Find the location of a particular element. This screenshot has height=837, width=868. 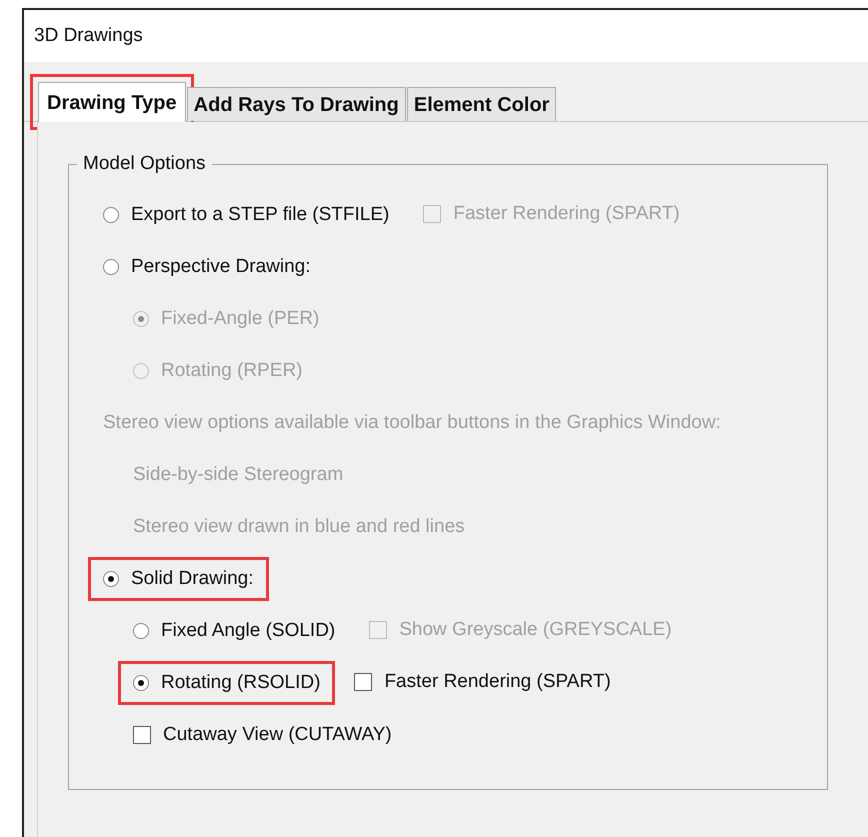

tab: Drawing Type is located at coordinates (112, 102).